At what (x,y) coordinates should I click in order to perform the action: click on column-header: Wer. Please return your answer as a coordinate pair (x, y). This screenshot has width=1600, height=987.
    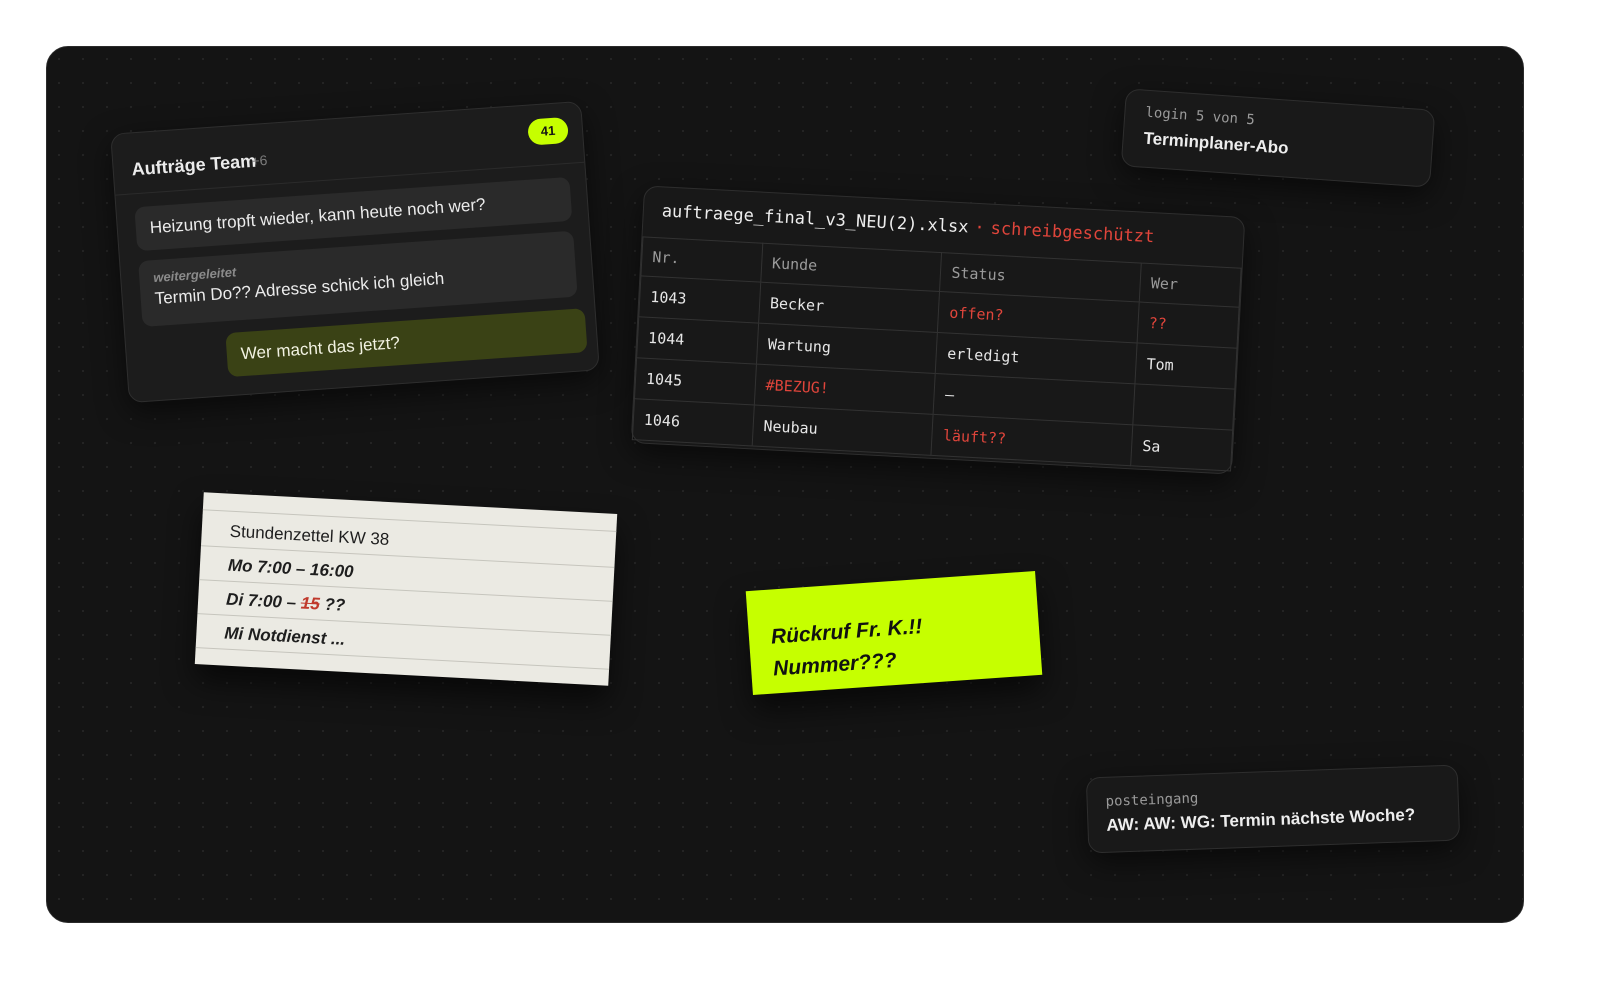
    Looking at the image, I should click on (1190, 285).